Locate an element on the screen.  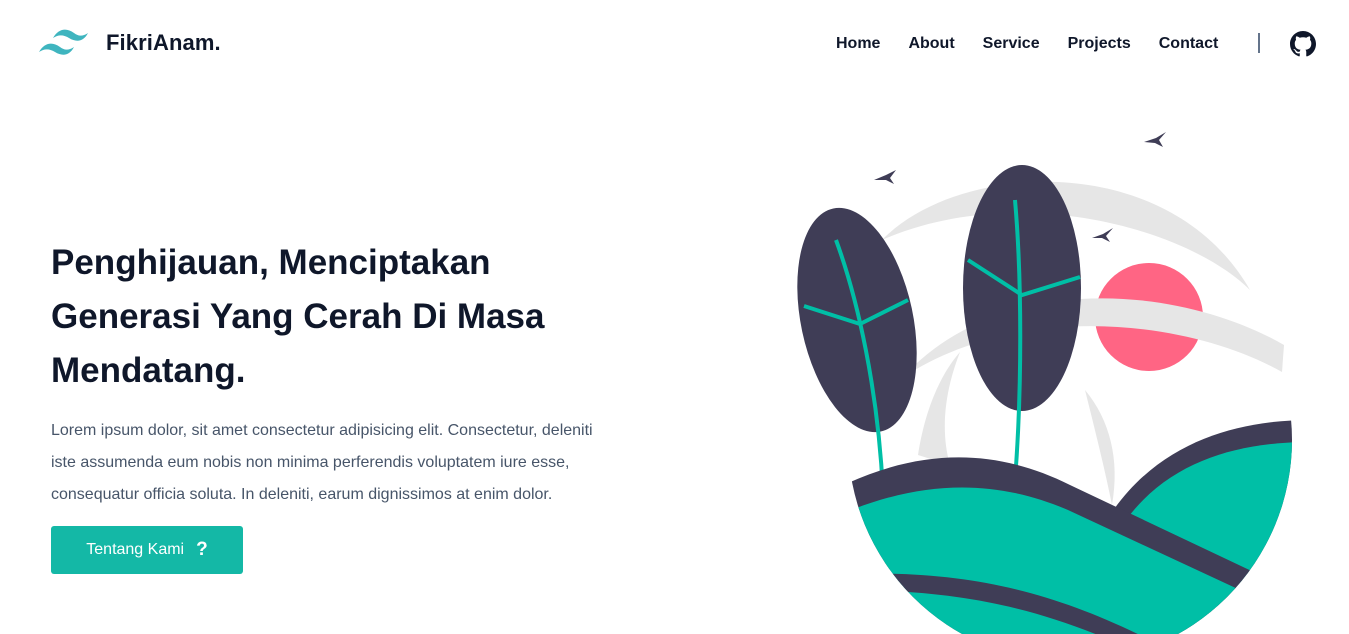
nav-link-service: Service is located at coordinates (1011, 44).